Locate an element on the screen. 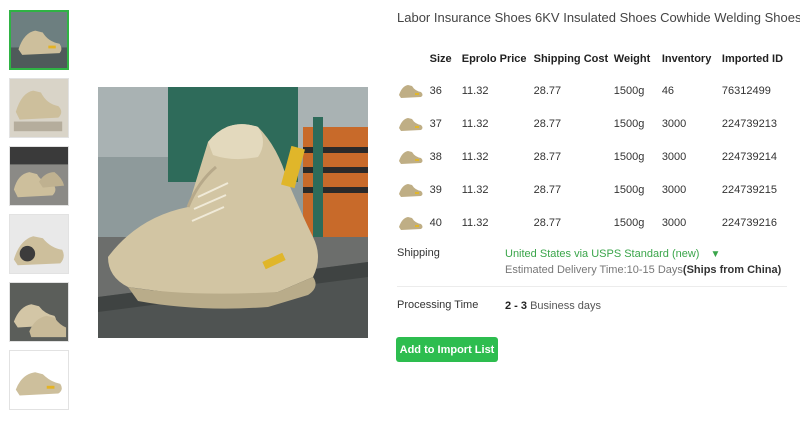  cell-inventory: 46 is located at coordinates (668, 90).